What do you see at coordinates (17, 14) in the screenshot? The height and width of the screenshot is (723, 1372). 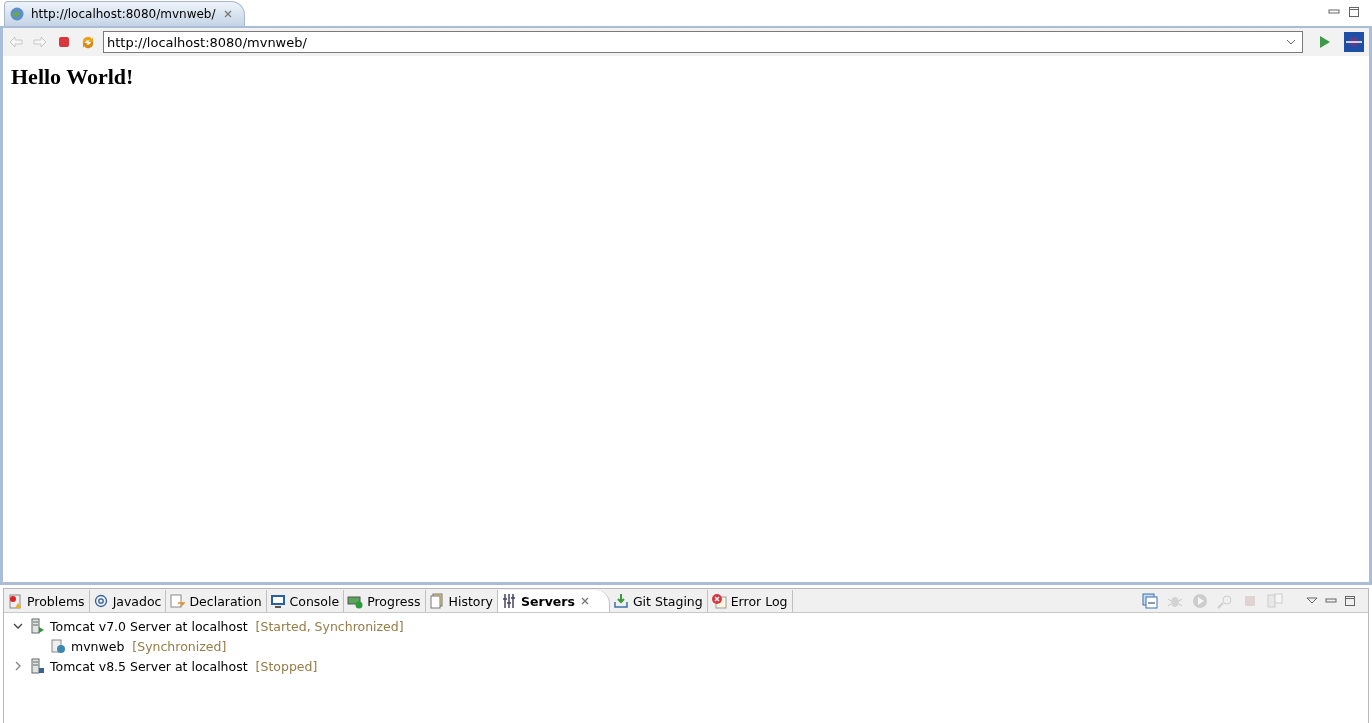 I see `globe-icon` at bounding box center [17, 14].